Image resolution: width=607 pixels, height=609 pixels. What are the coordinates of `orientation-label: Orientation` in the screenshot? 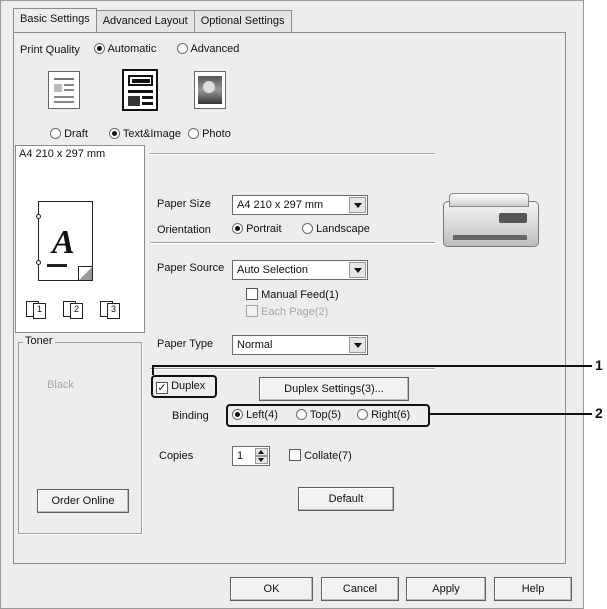 It's located at (184, 230).